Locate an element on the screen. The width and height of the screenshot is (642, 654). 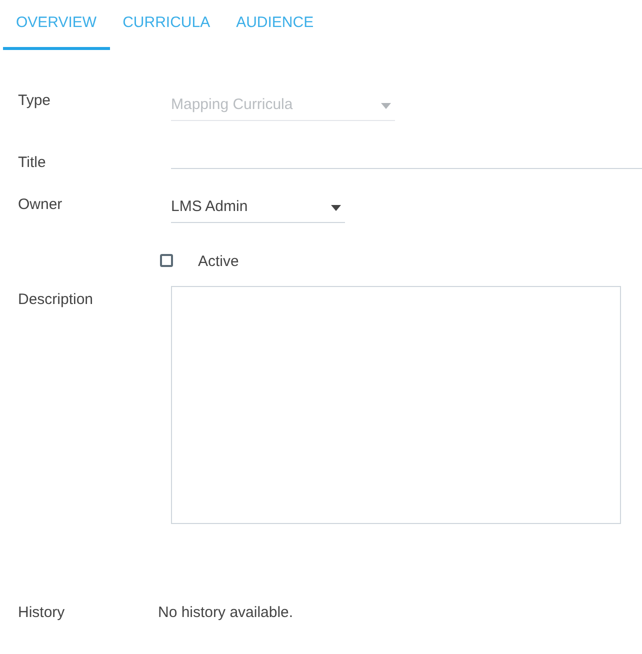
tab: OVERVIEW is located at coordinates (56, 25).